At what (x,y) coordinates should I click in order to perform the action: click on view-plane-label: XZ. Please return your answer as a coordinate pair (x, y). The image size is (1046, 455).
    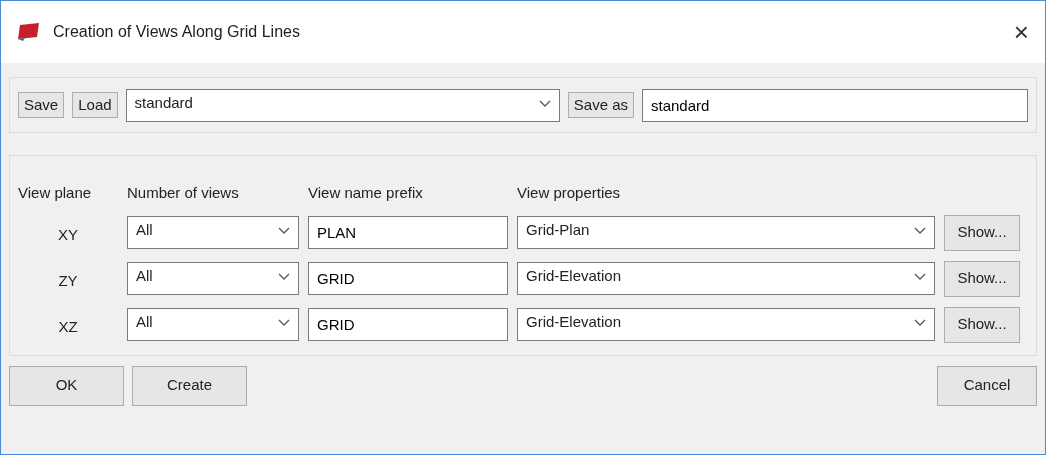
    Looking at the image, I should click on (68, 327).